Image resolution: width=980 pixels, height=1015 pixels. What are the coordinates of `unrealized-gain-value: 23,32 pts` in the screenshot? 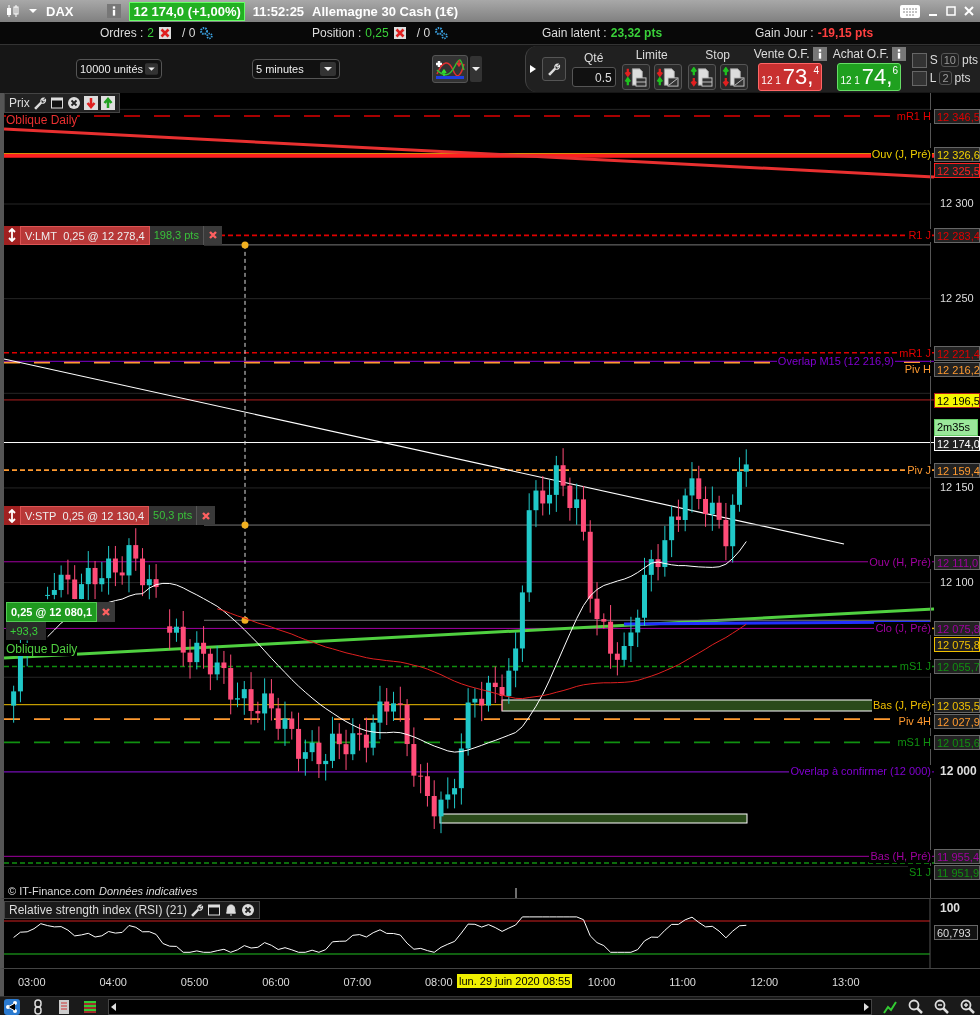 It's located at (636, 33).